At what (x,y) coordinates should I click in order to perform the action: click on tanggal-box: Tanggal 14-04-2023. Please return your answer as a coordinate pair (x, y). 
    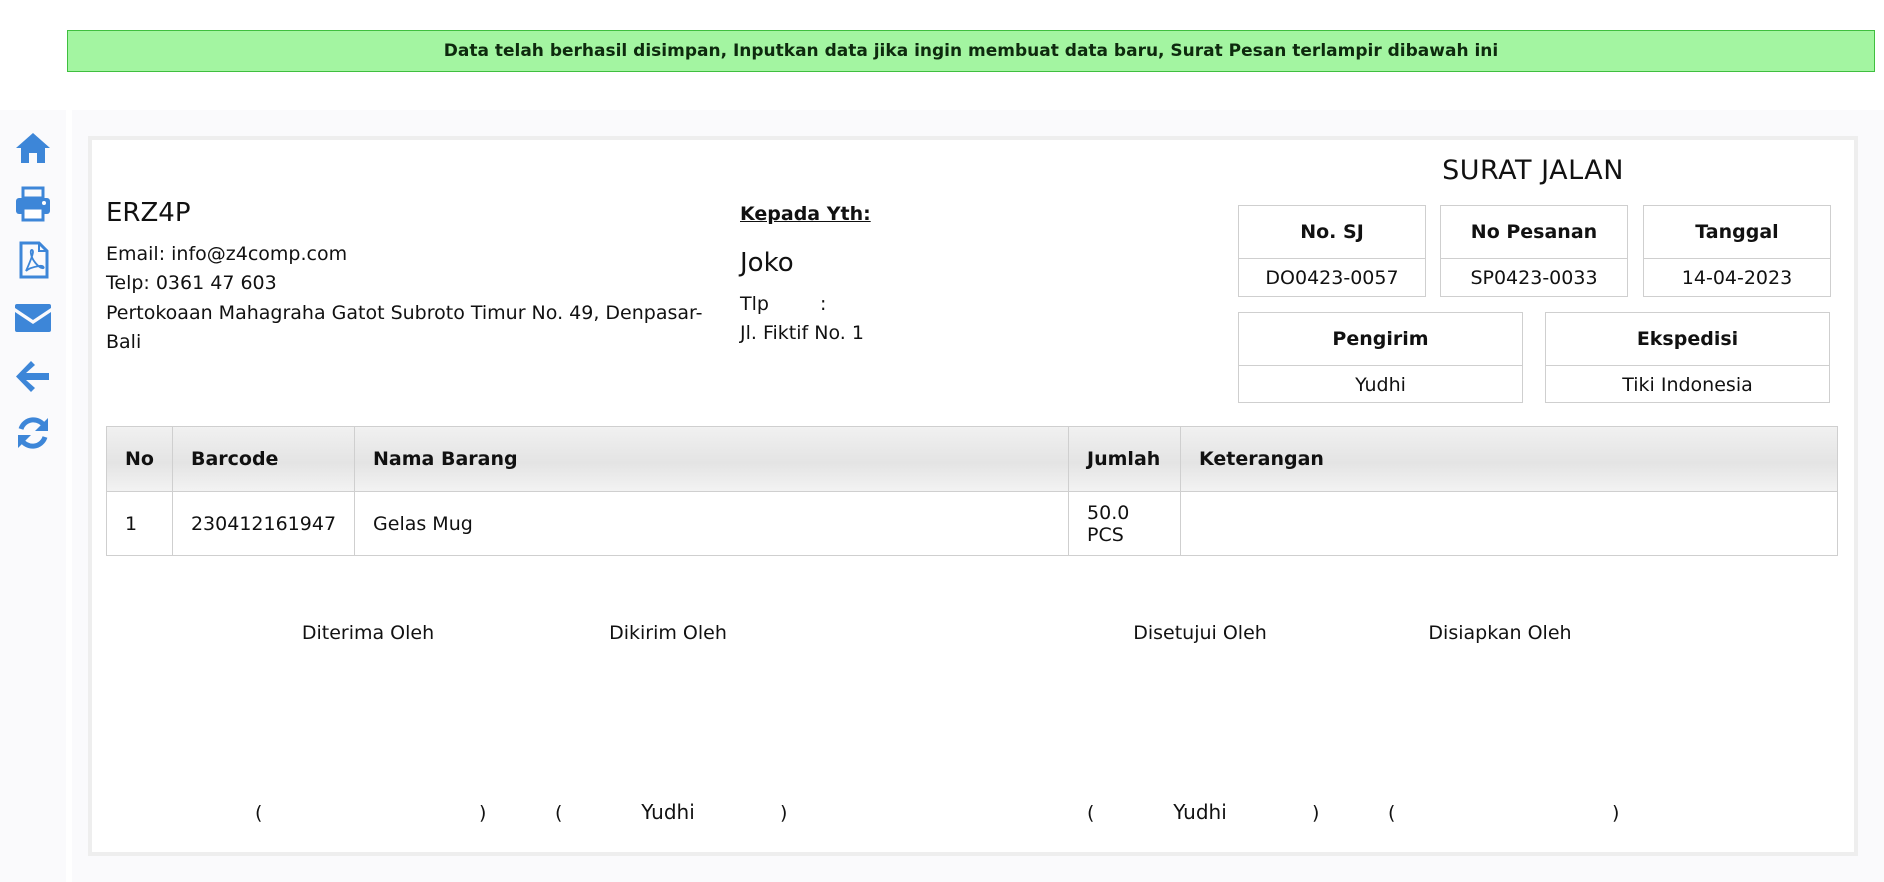
    Looking at the image, I should click on (1737, 251).